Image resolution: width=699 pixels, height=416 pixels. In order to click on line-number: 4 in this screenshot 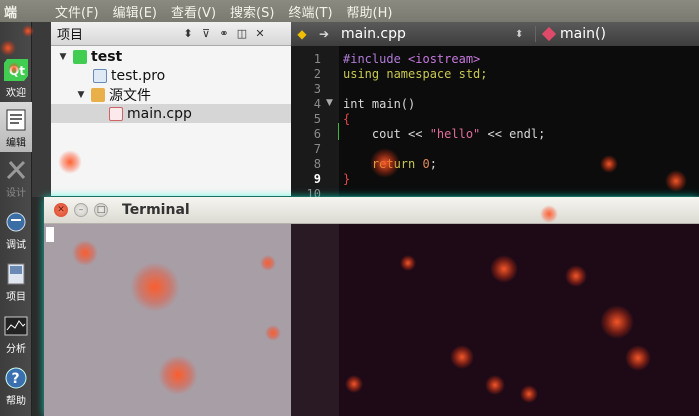, I will do `click(317, 104)`.